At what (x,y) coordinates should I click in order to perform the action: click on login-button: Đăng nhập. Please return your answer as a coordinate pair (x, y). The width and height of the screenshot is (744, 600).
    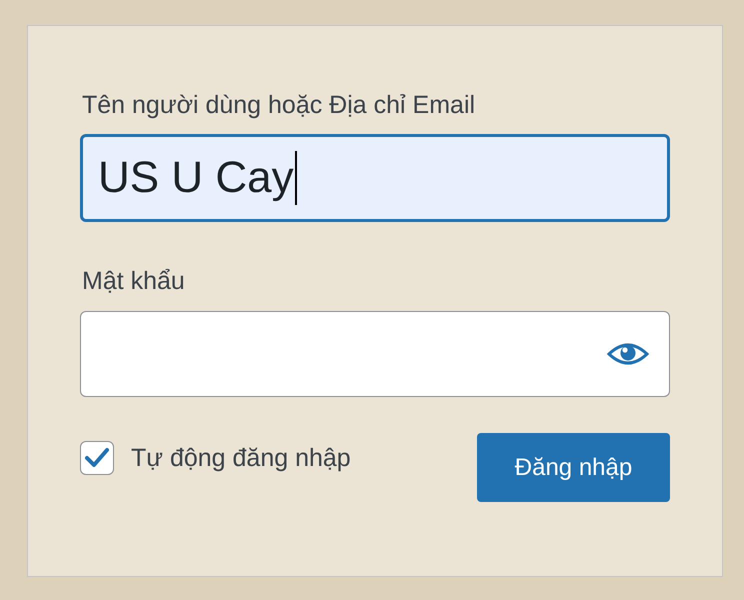
    Looking at the image, I should click on (573, 467).